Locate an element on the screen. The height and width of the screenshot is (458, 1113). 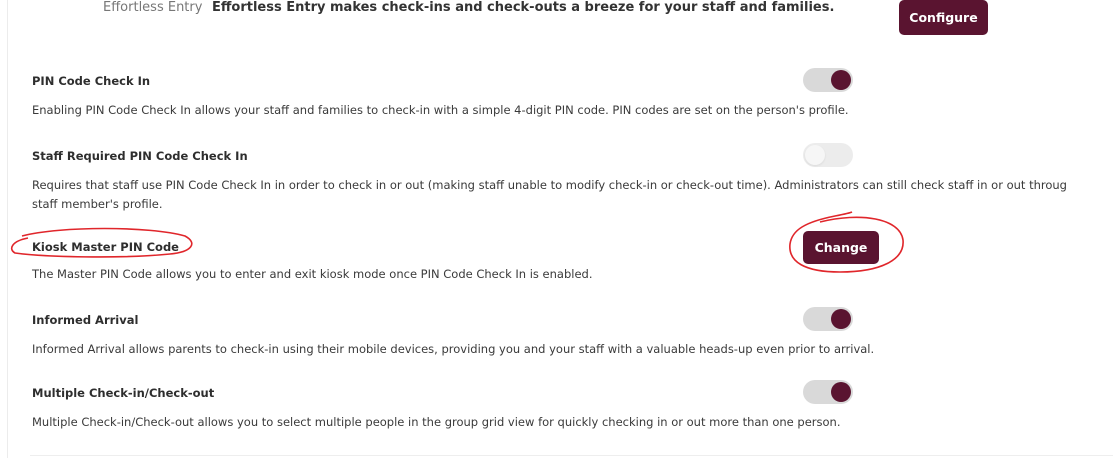
setting-description-line-2: staff member's profile. is located at coordinates (97, 204).